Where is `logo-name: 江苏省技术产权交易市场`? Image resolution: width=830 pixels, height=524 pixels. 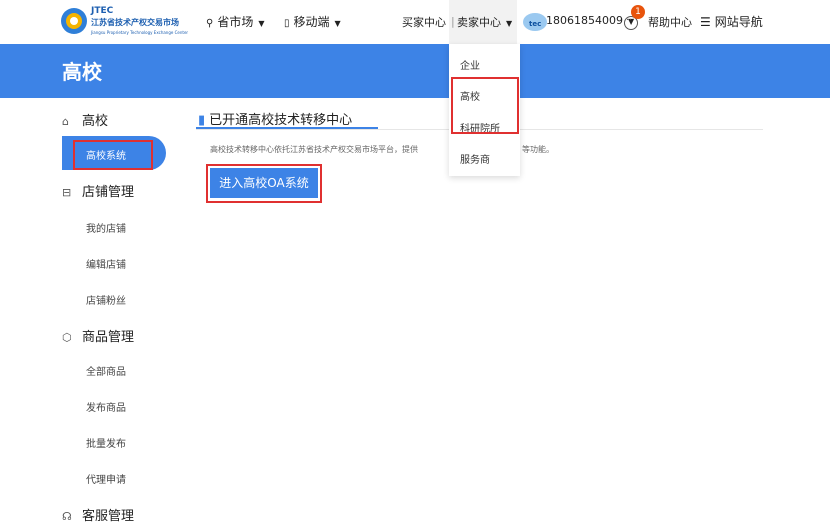 logo-name: 江苏省技术产权交易市场 is located at coordinates (135, 22).